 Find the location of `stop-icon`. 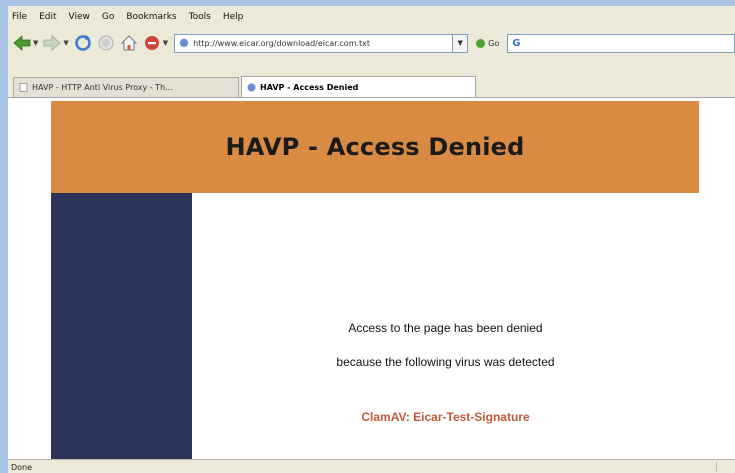

stop-icon is located at coordinates (106, 43).